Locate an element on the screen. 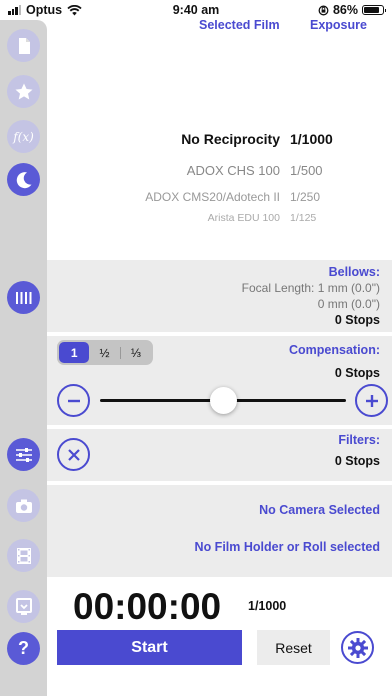  picker-film: ADOX CHS 100 is located at coordinates (233, 170).